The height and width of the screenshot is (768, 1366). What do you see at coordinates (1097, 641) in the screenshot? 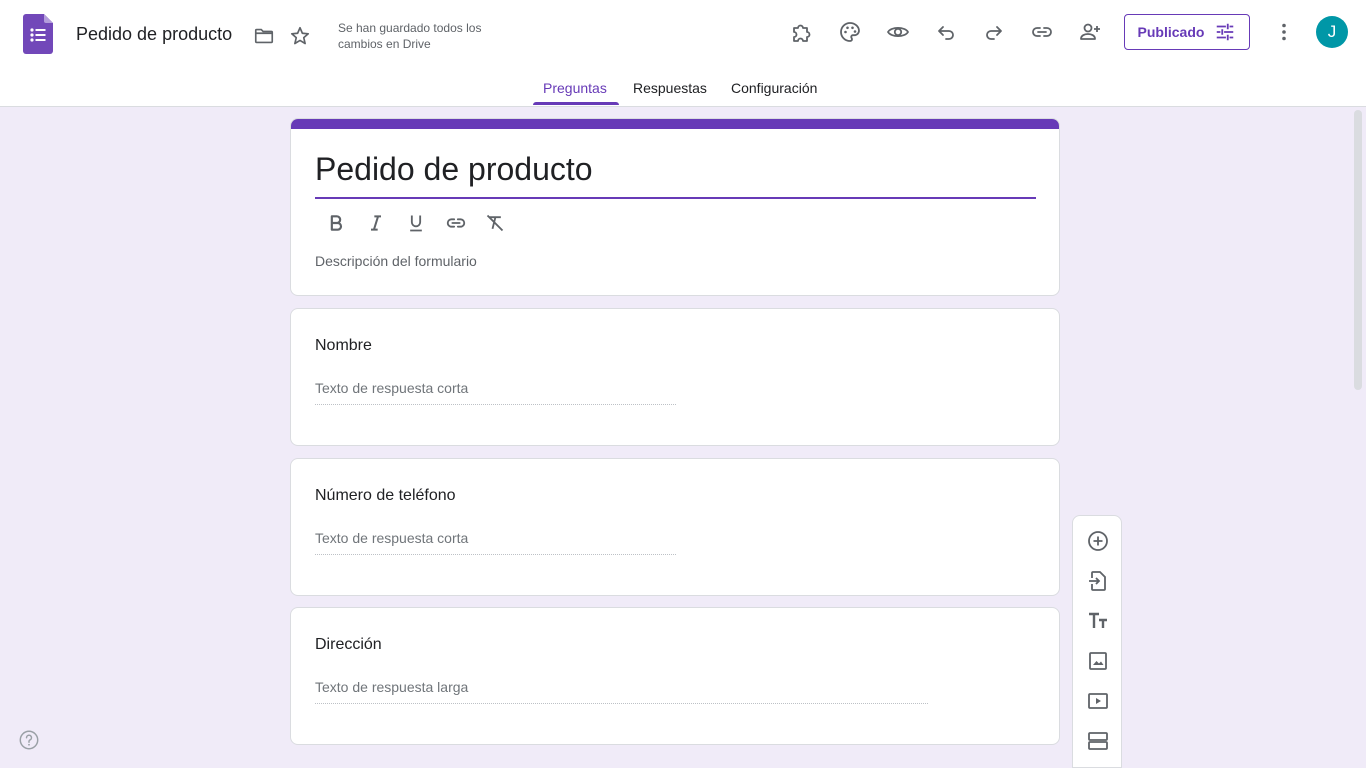
I see `floating-toolbar` at bounding box center [1097, 641].